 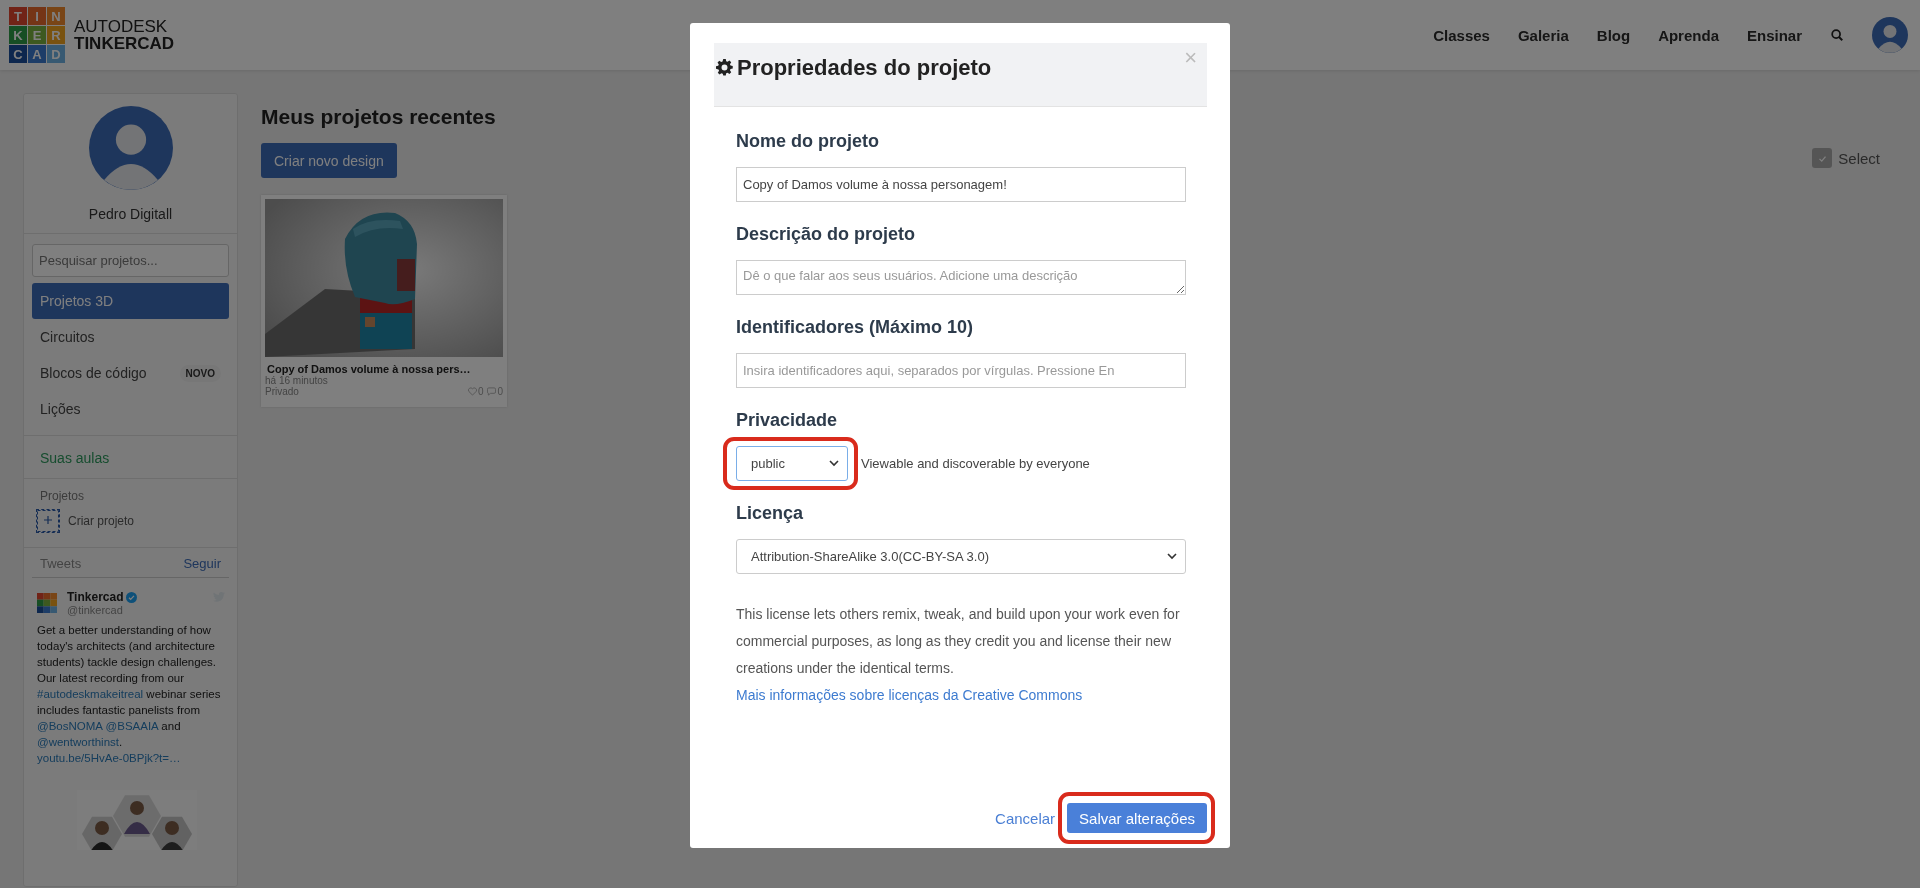 What do you see at coordinates (787, 420) in the screenshot?
I see `field-label: Privacidade` at bounding box center [787, 420].